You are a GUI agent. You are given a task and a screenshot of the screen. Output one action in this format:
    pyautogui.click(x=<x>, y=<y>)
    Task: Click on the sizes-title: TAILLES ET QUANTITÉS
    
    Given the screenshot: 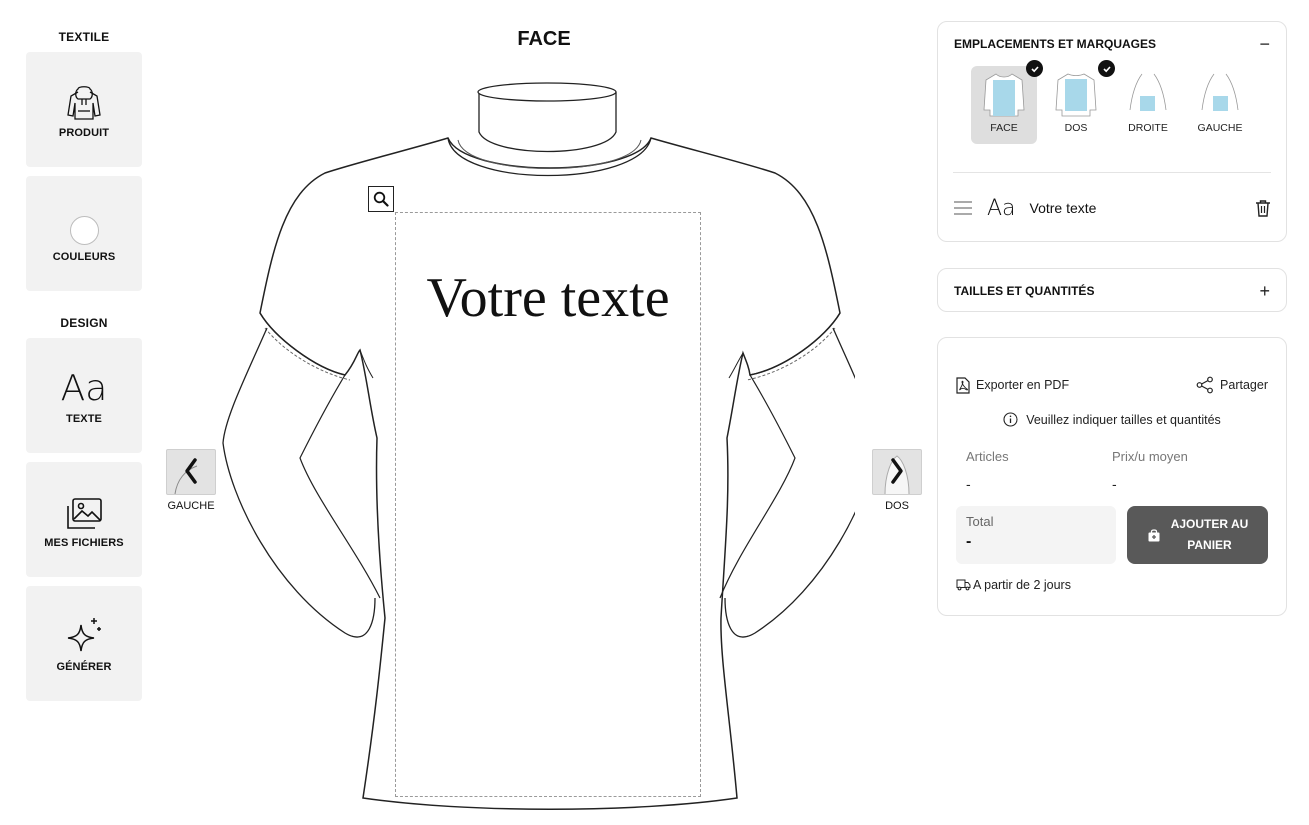 What is the action you would take?
    pyautogui.click(x=1024, y=291)
    